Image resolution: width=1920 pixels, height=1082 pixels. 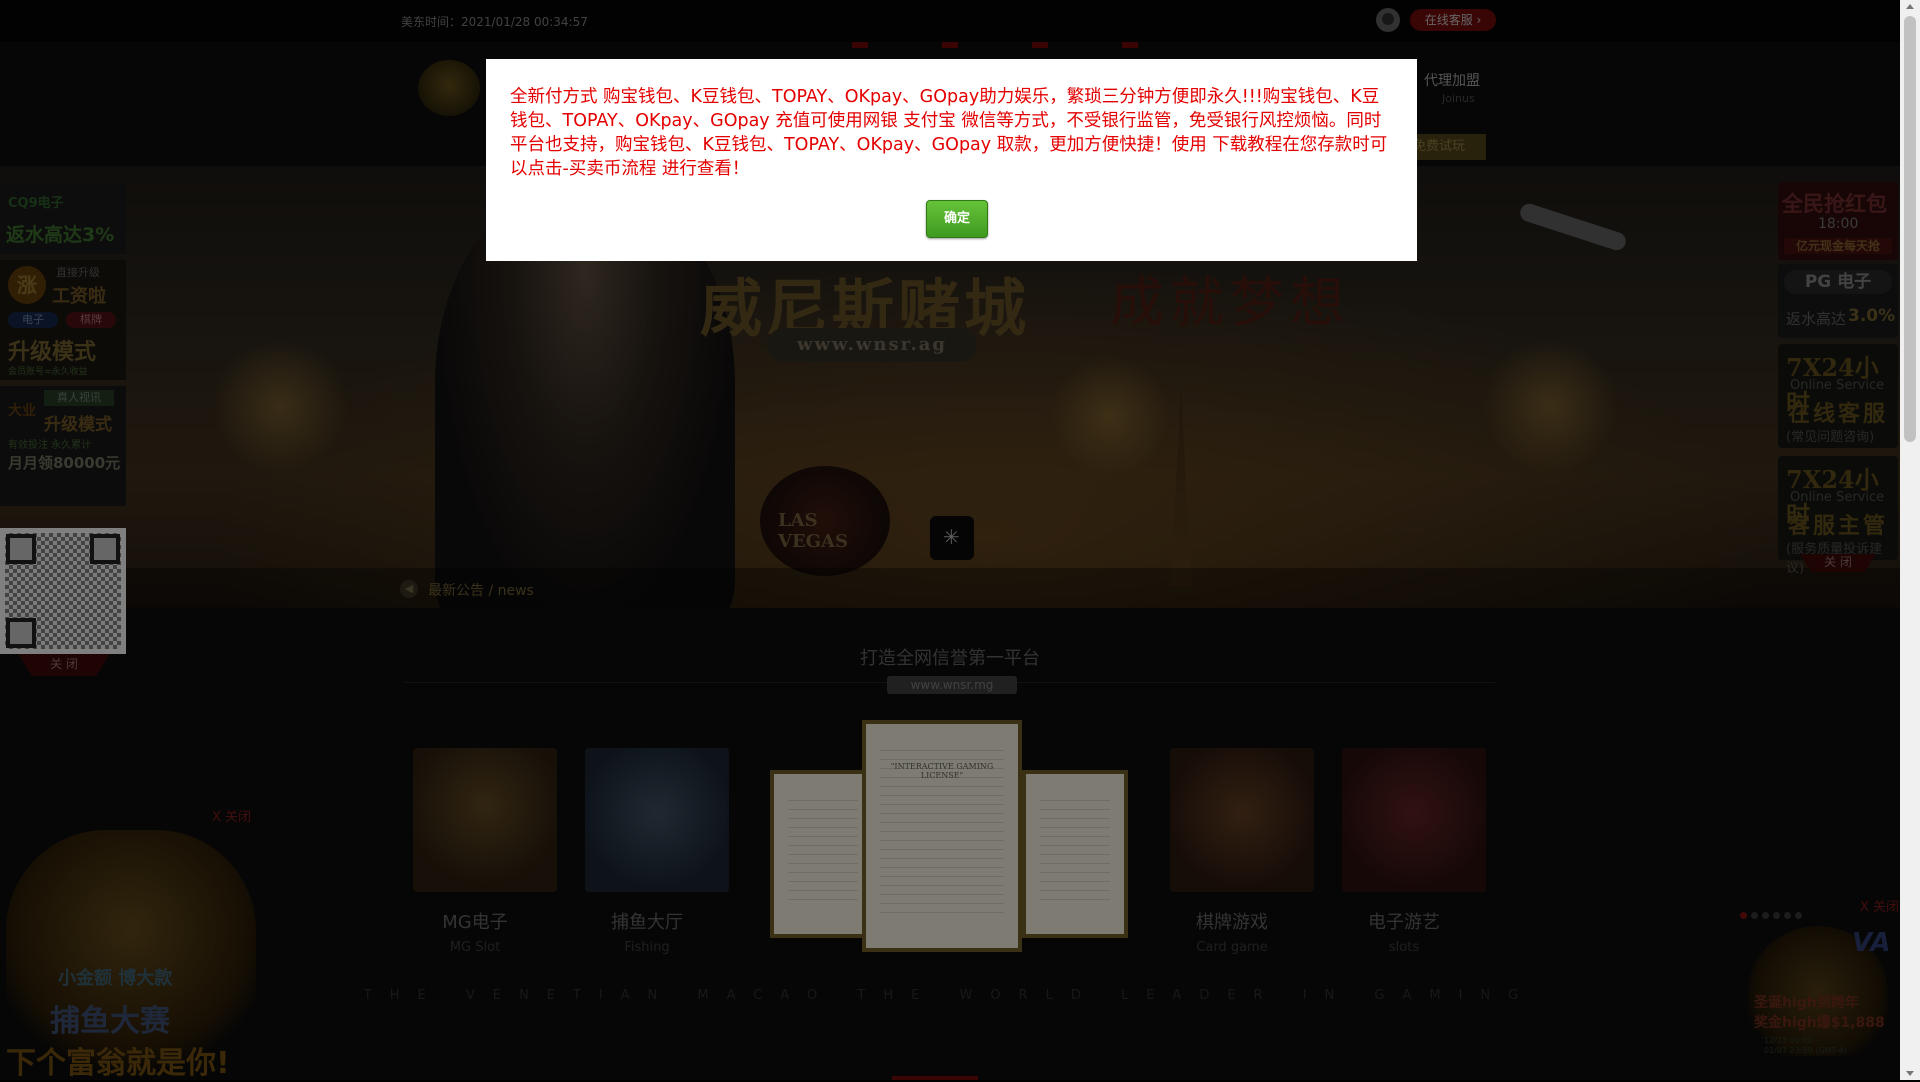 What do you see at coordinates (957, 219) in the screenshot?
I see `confirm-button: 确定` at bounding box center [957, 219].